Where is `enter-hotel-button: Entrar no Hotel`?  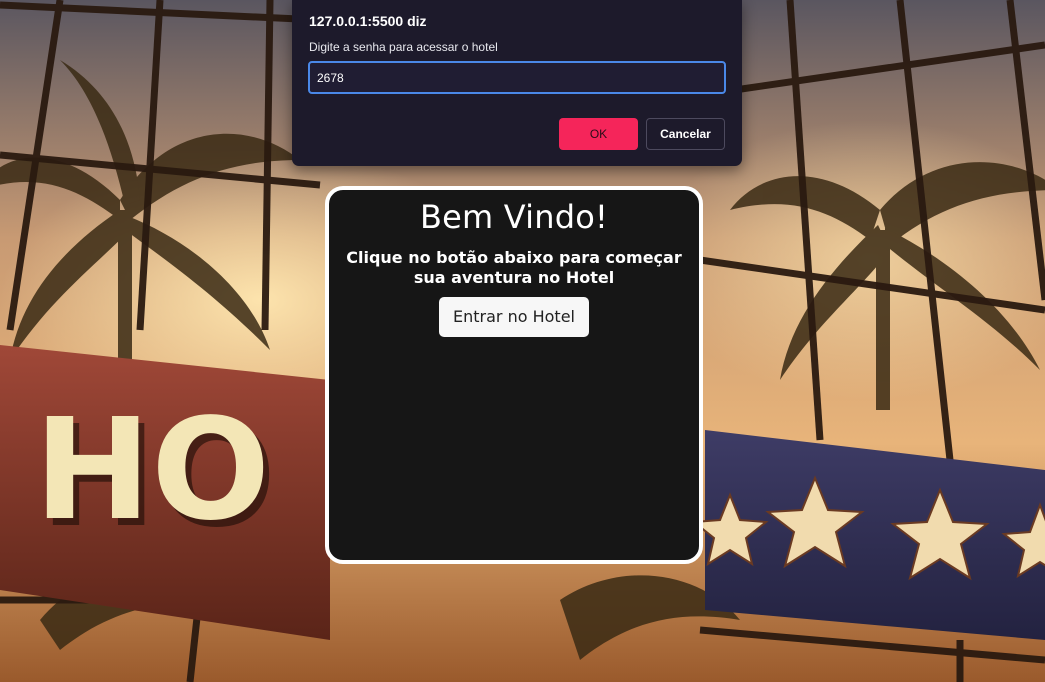 enter-hotel-button: Entrar no Hotel is located at coordinates (514, 317).